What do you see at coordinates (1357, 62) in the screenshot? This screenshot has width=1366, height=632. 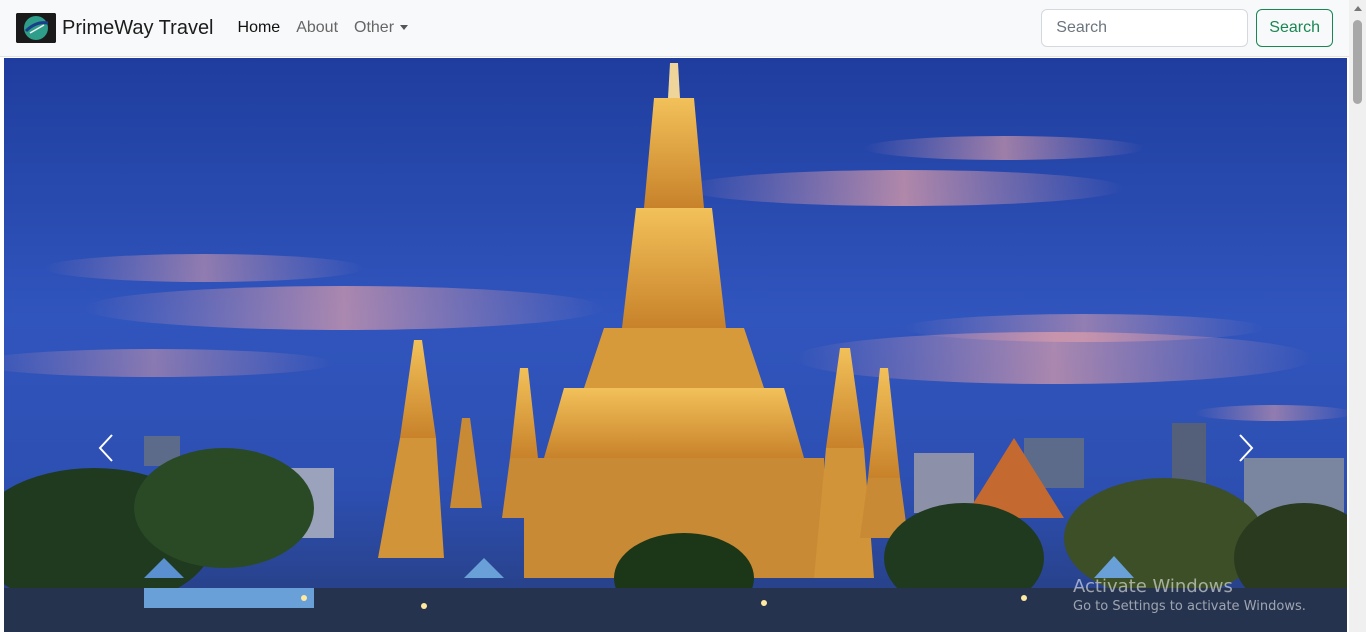 I see `scrollbar-thumb` at bounding box center [1357, 62].